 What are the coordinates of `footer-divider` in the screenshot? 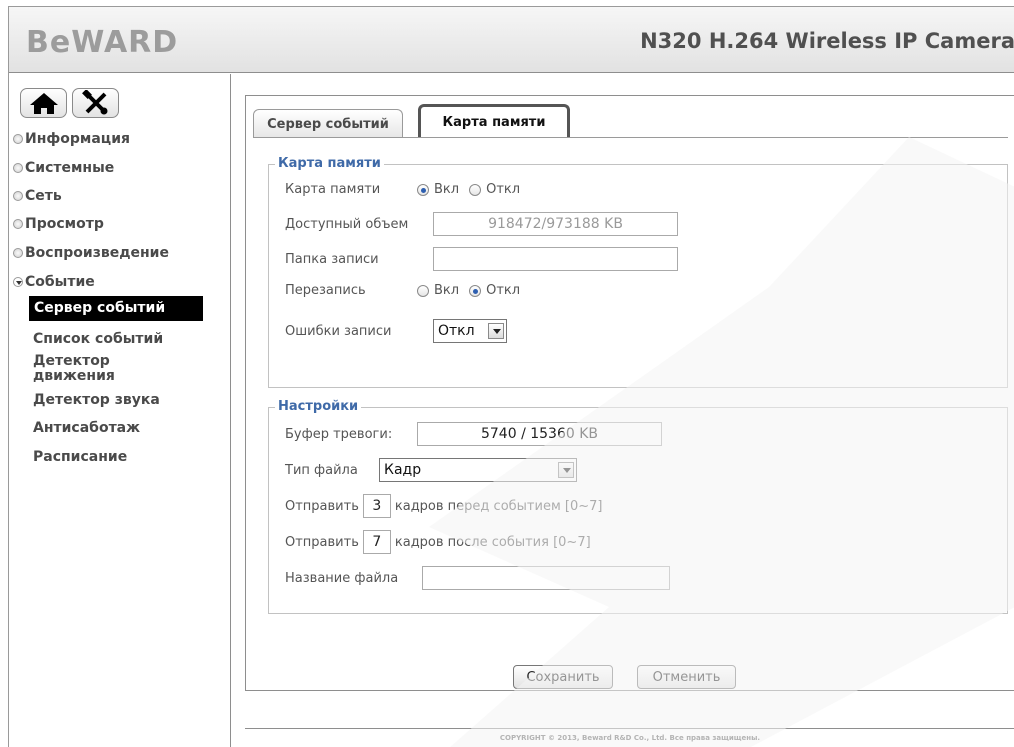 It's located at (629, 728).